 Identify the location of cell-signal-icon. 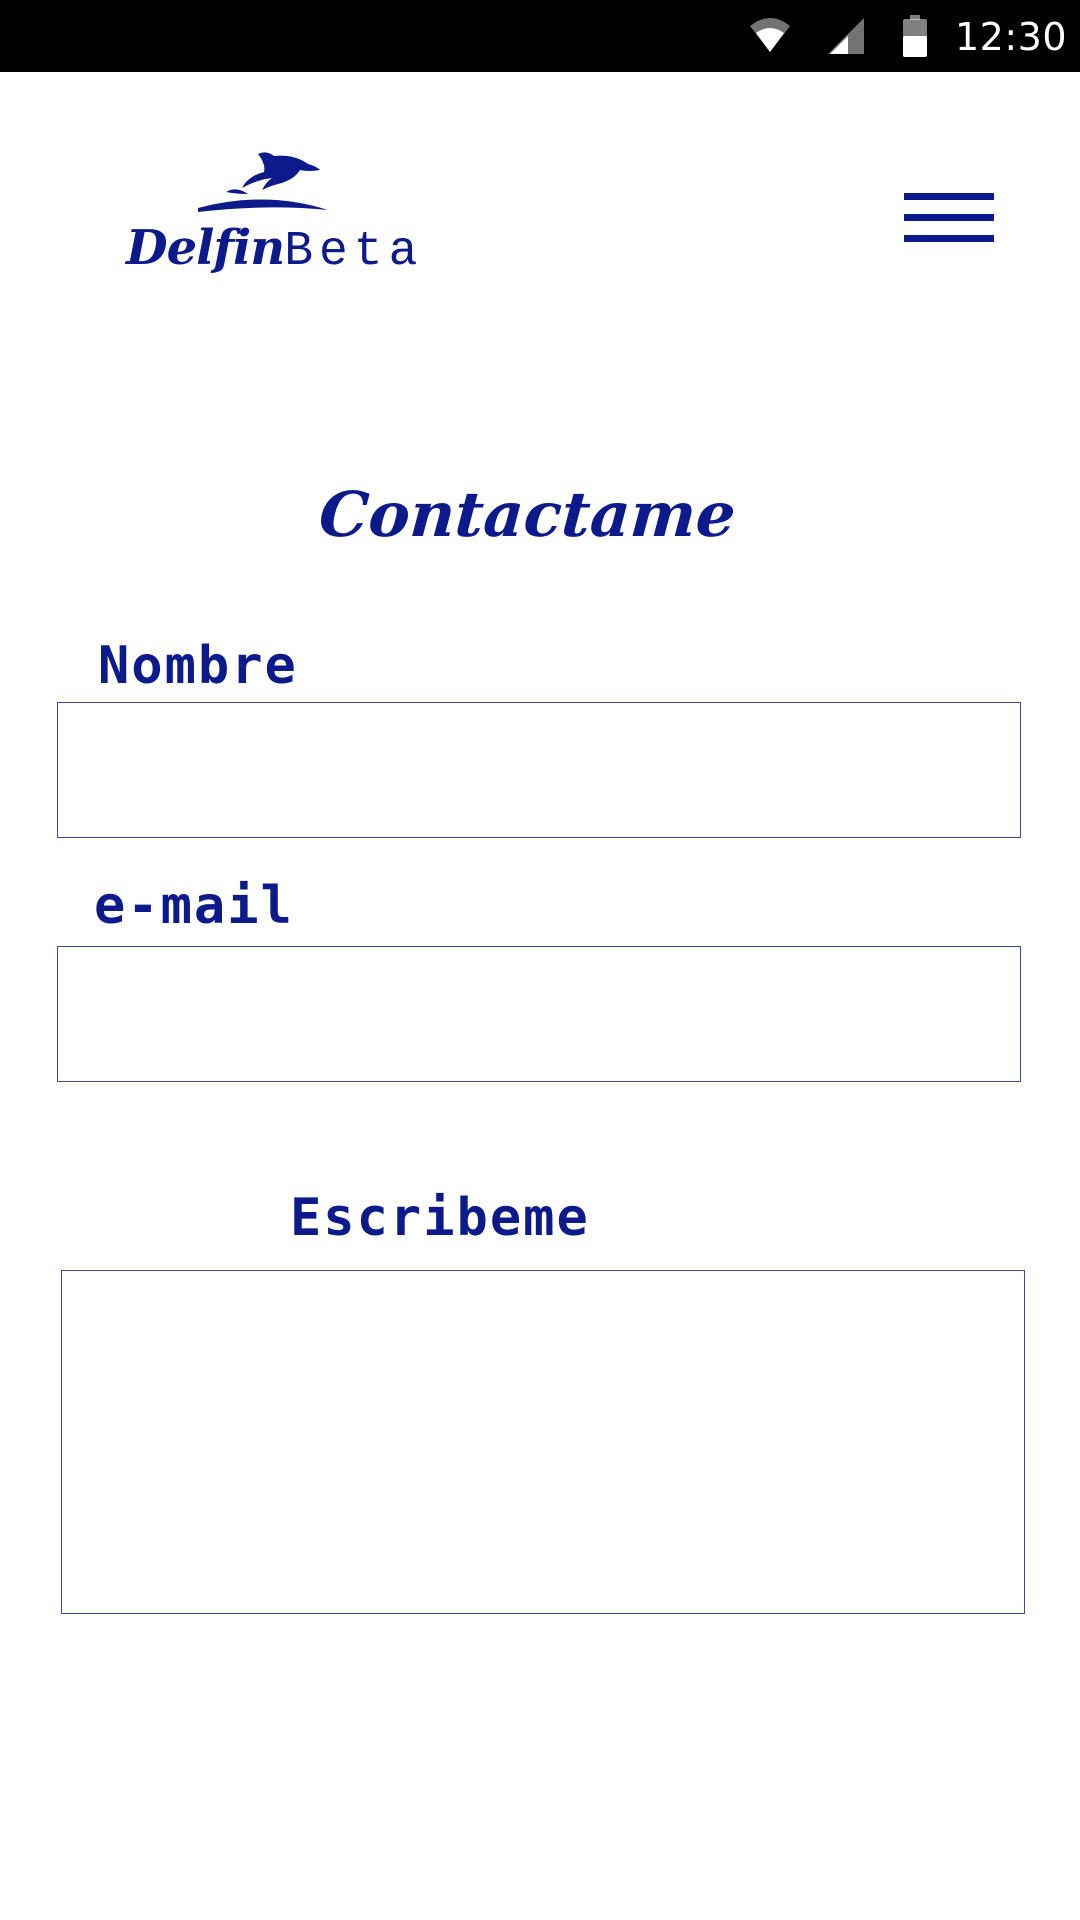
(846, 36).